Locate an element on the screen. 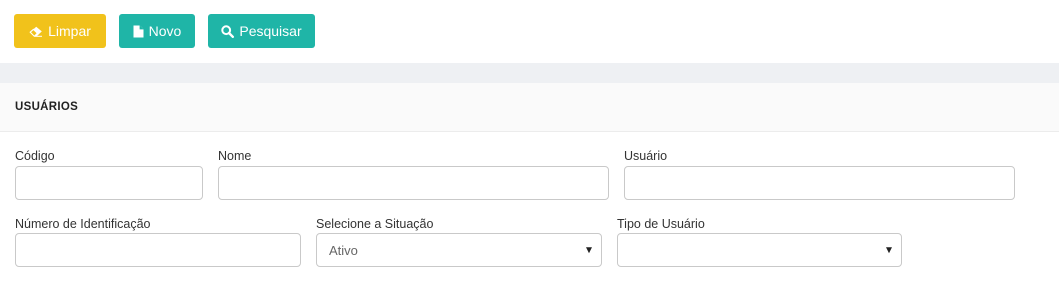 This screenshot has height=295, width=1059. eraser-icon is located at coordinates (36, 31).